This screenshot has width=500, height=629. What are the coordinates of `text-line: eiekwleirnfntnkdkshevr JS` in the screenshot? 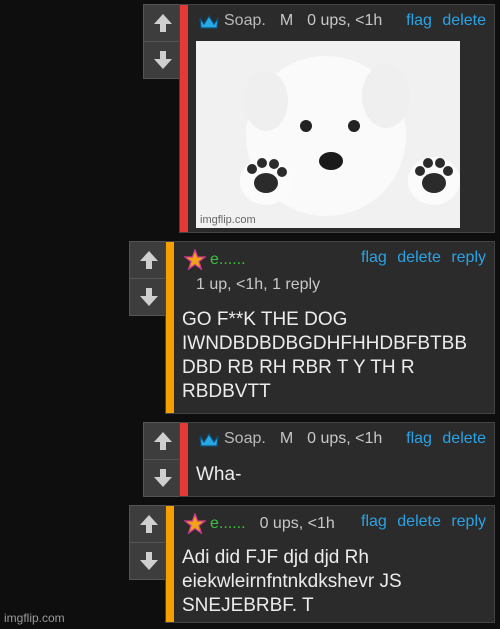 It's located at (292, 581).